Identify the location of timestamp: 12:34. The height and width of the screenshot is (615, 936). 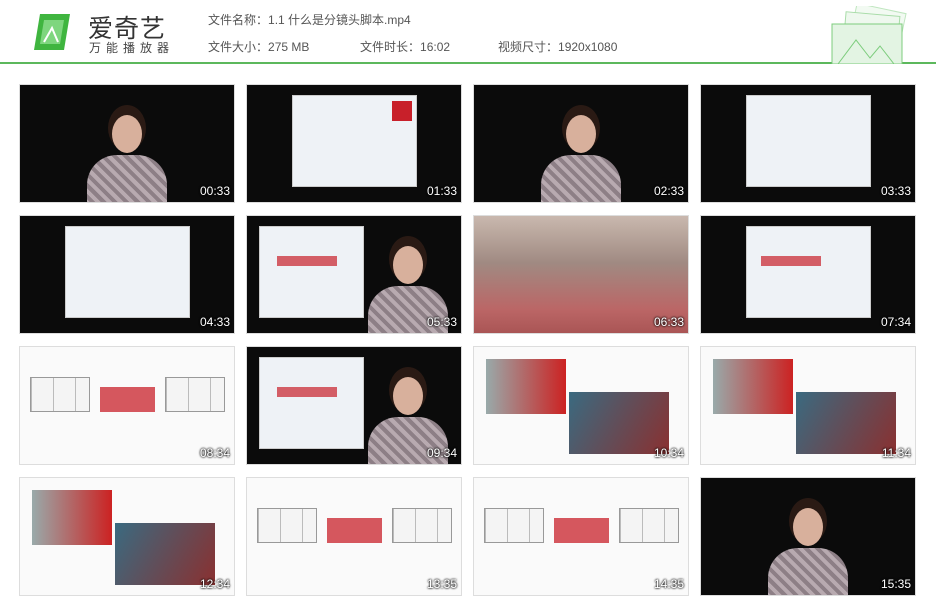
(214, 584).